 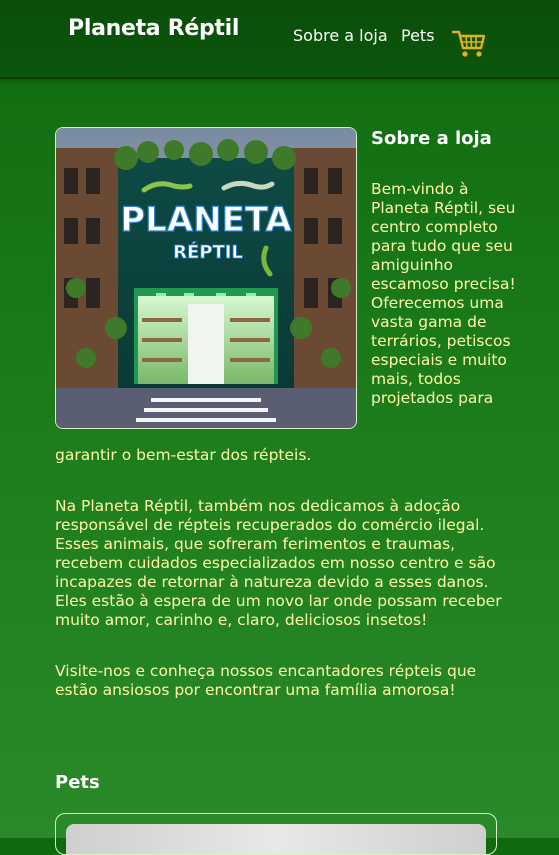 What do you see at coordinates (153, 28) in the screenshot?
I see `brand-title: Planeta Réptil` at bounding box center [153, 28].